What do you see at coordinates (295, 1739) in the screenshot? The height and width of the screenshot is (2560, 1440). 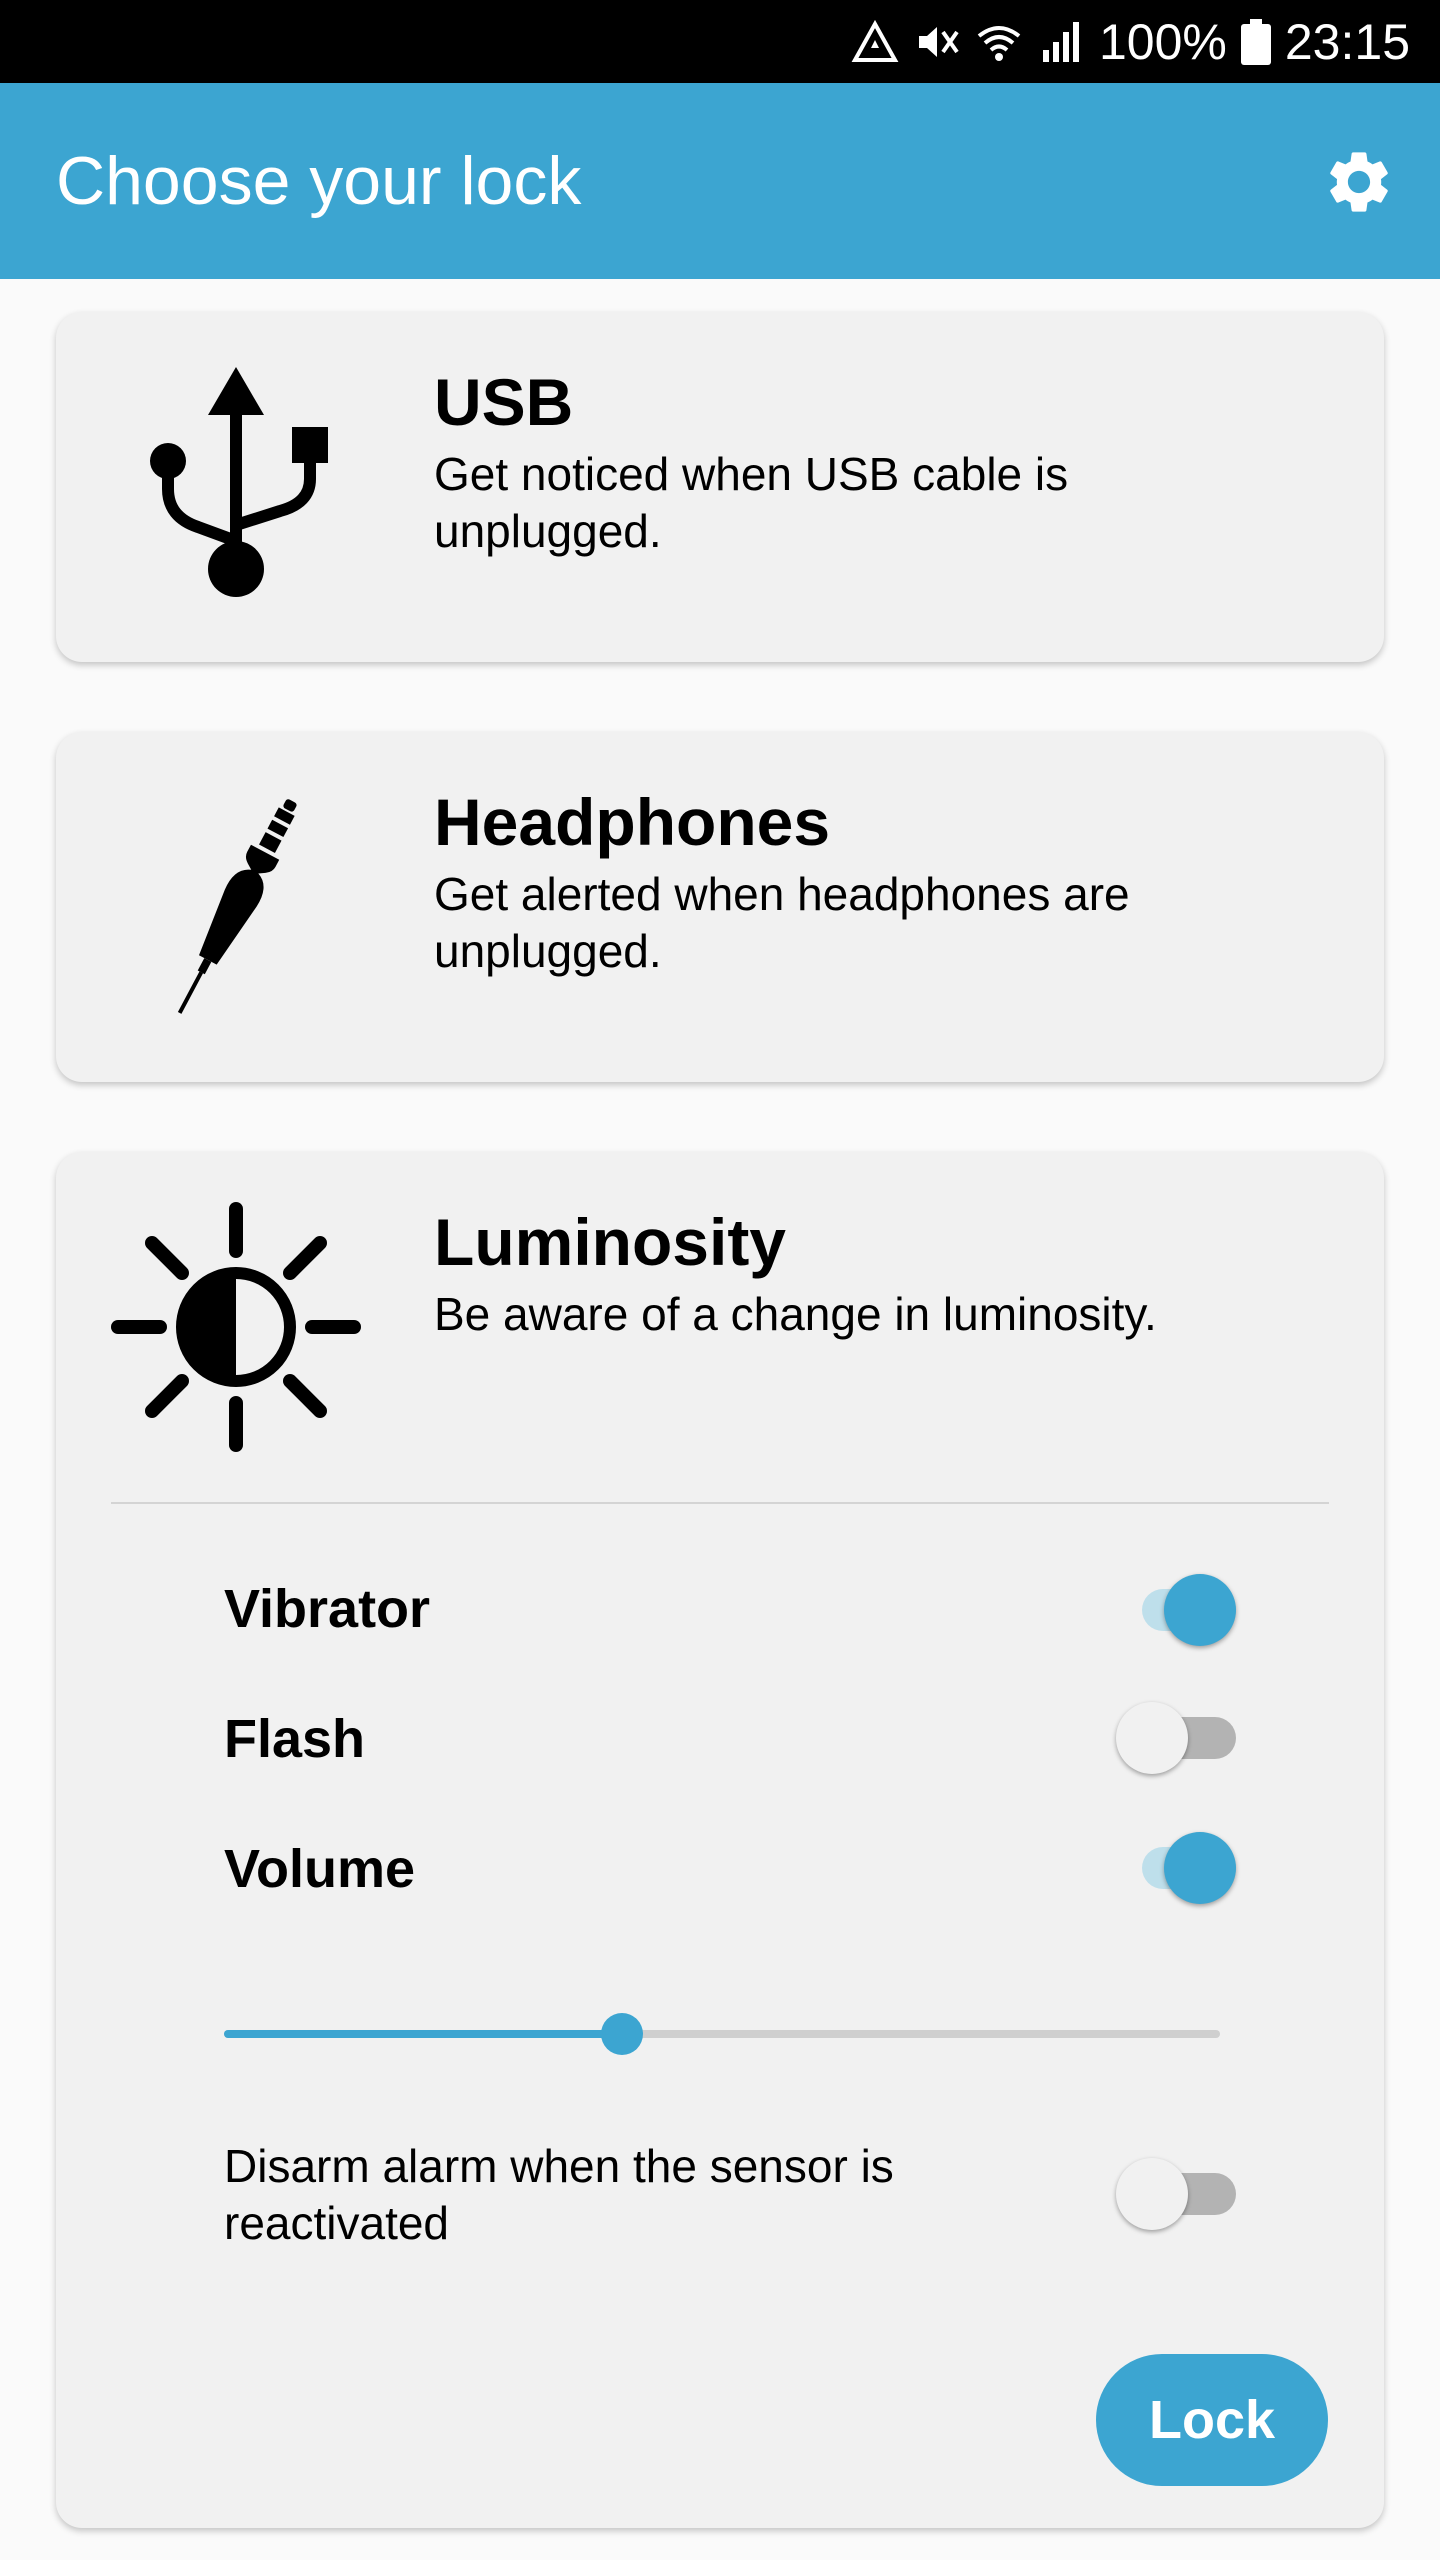 I see `flash-label: Flash` at bounding box center [295, 1739].